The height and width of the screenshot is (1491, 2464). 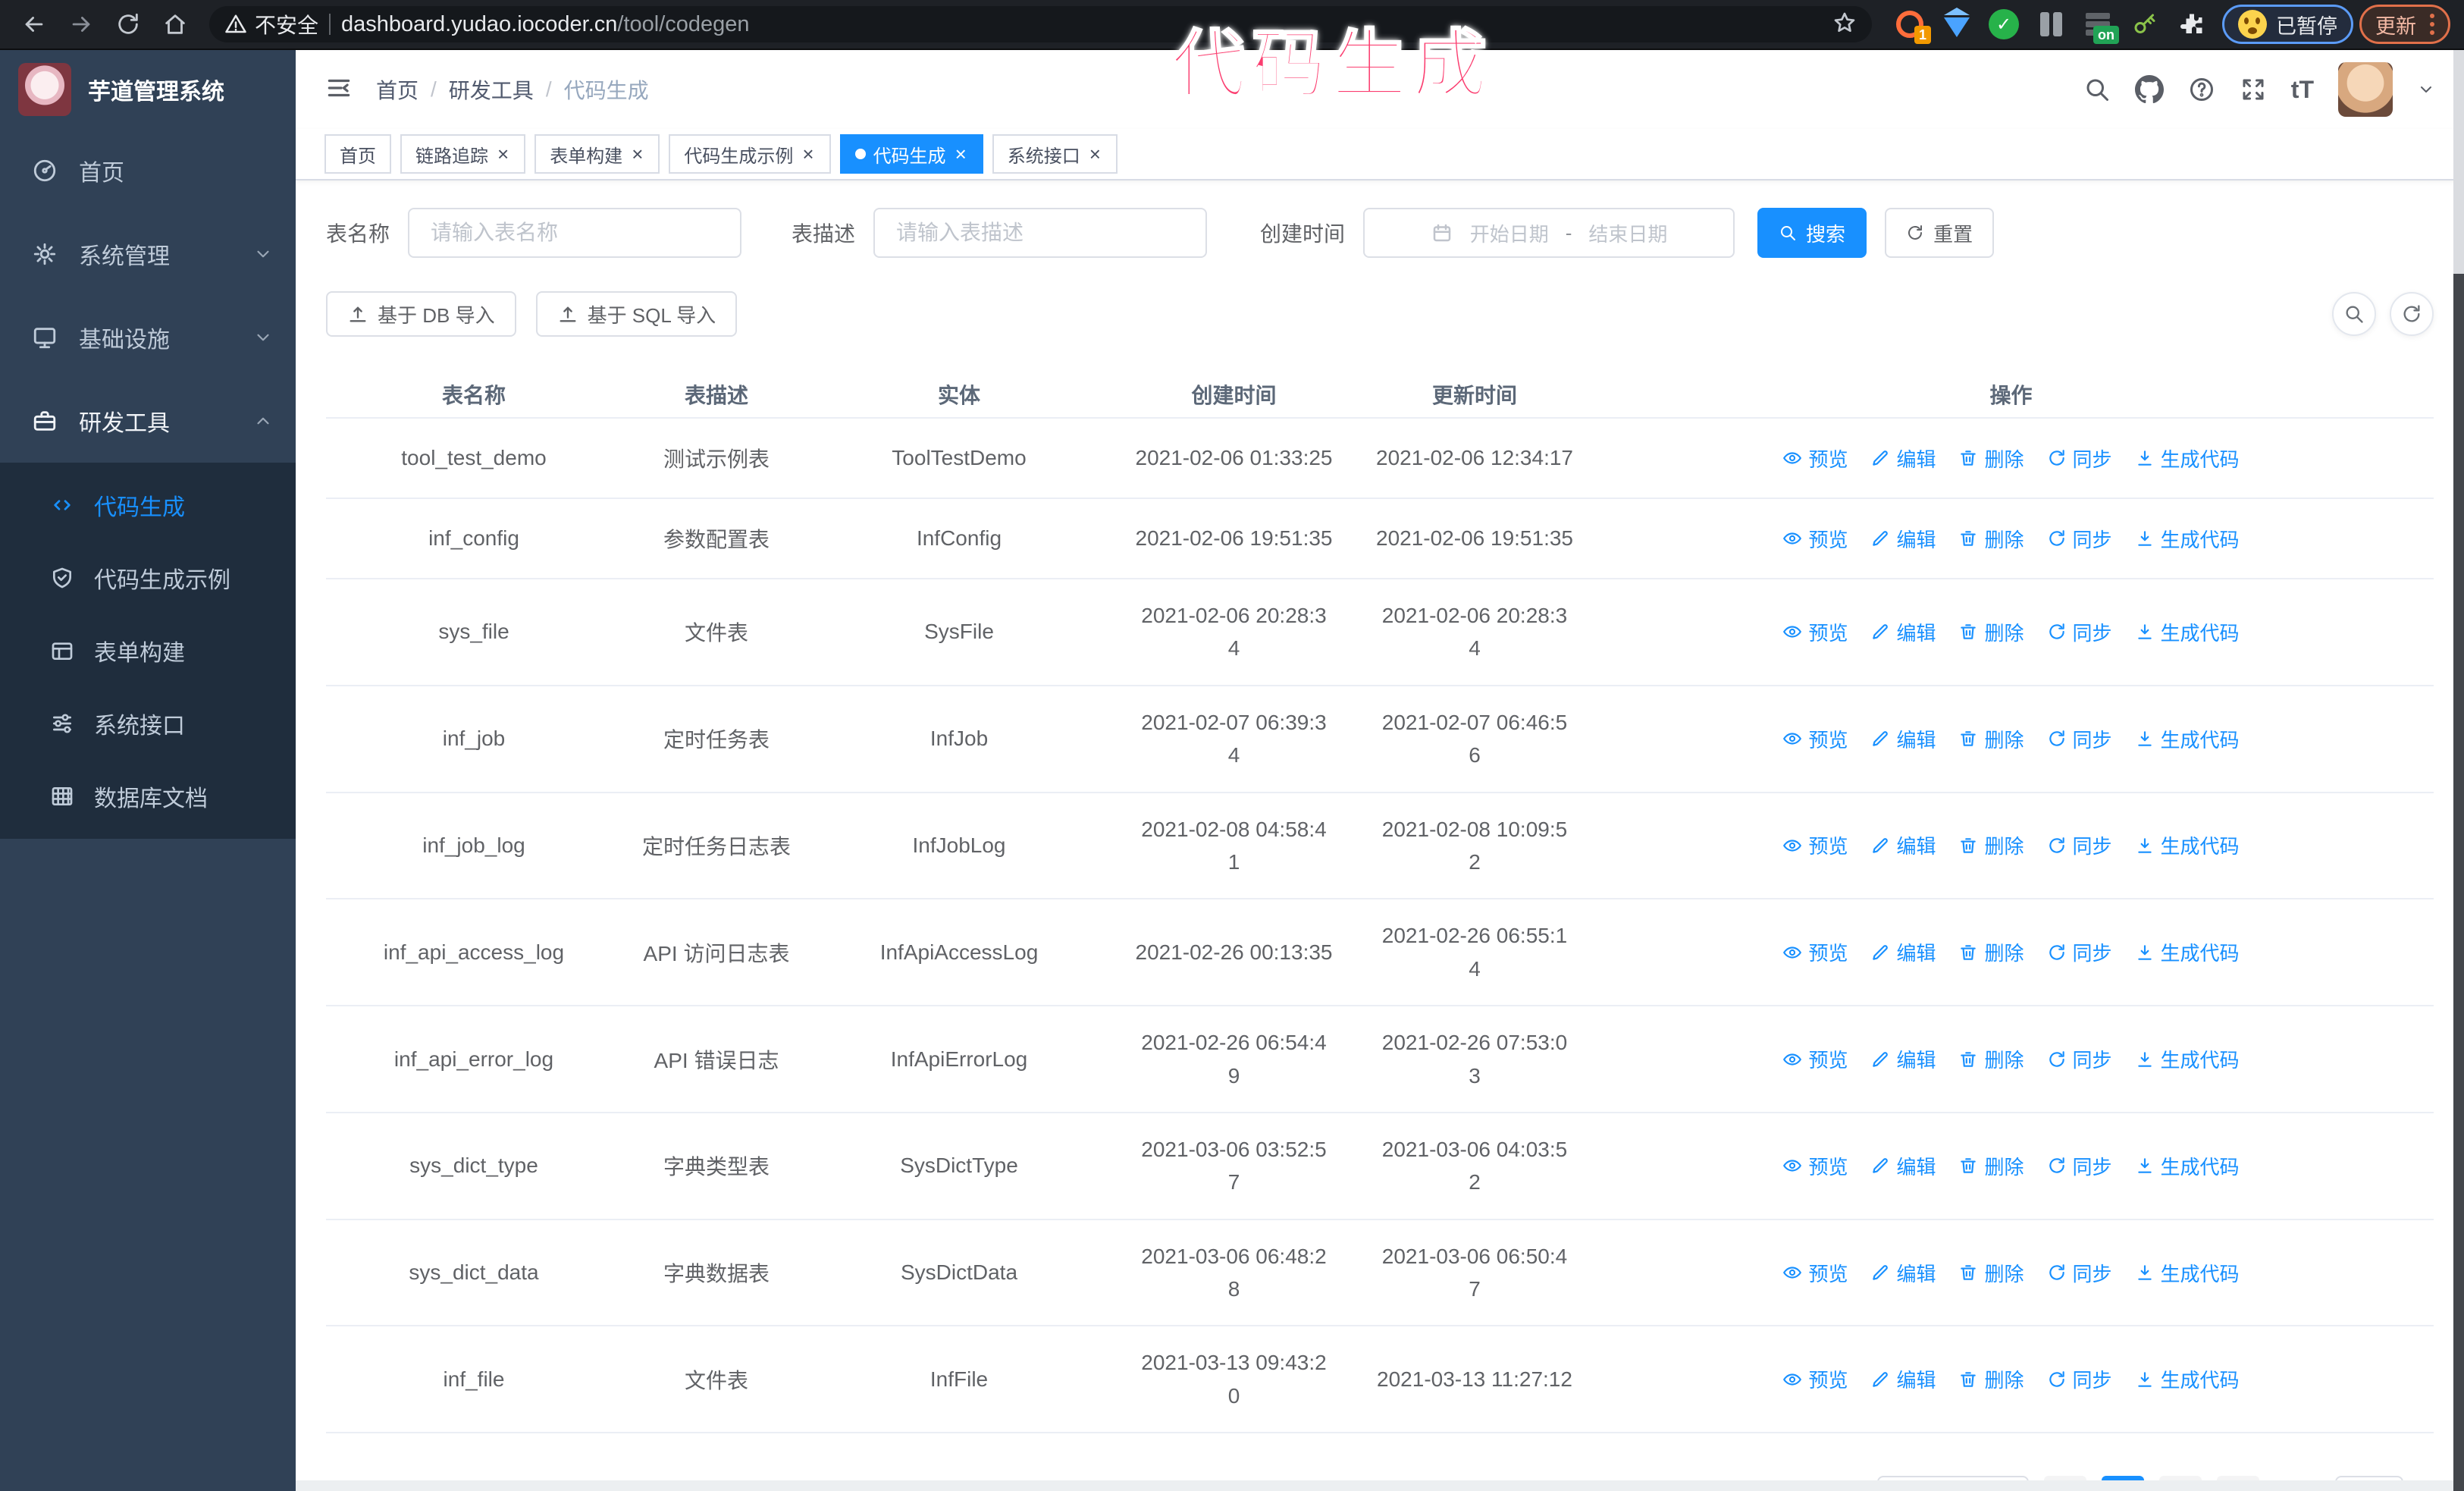 What do you see at coordinates (397, 89) in the screenshot?
I see `breadcrumb-home: 首页` at bounding box center [397, 89].